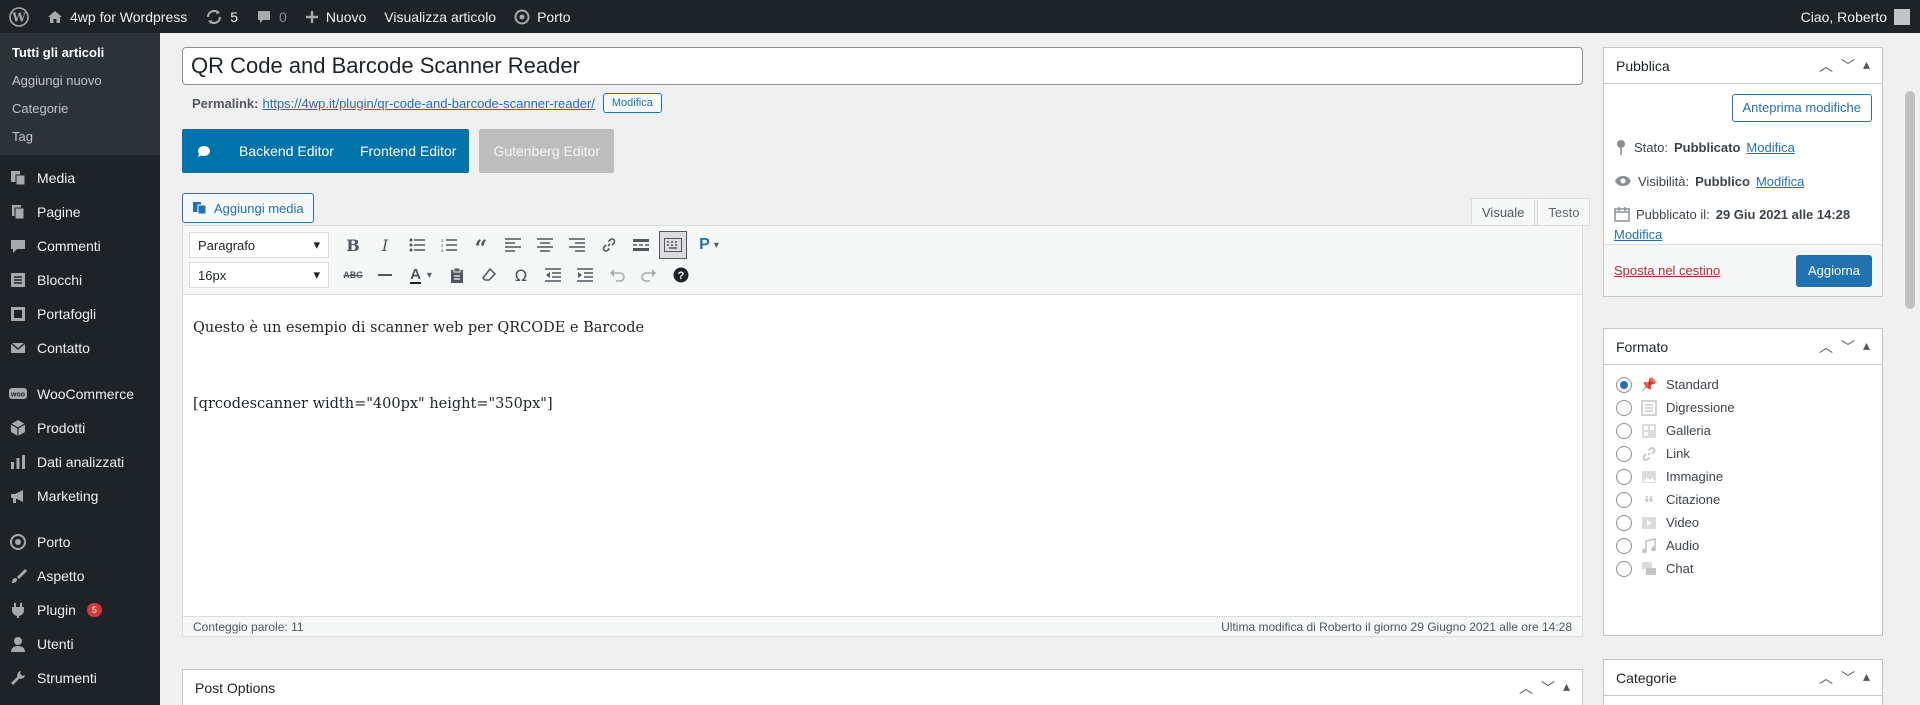 This screenshot has width=1920, height=705. Describe the element at coordinates (1667, 270) in the screenshot. I see `move-to-trash-link: Sposta nel cestino` at that location.